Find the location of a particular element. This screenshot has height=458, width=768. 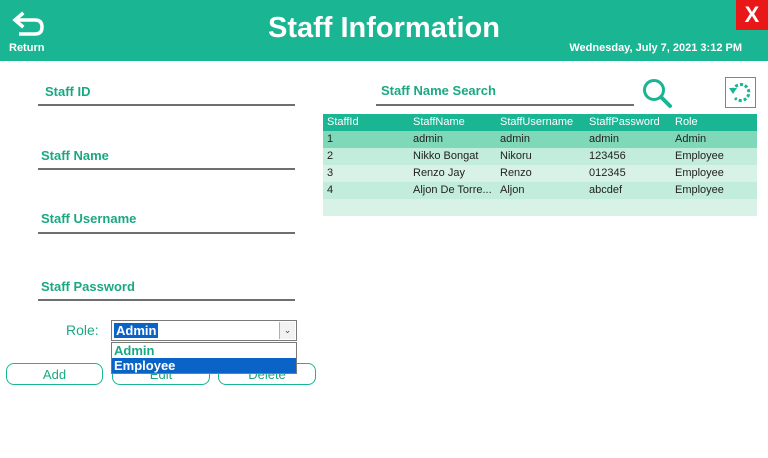

add-button: Add is located at coordinates (54, 374).